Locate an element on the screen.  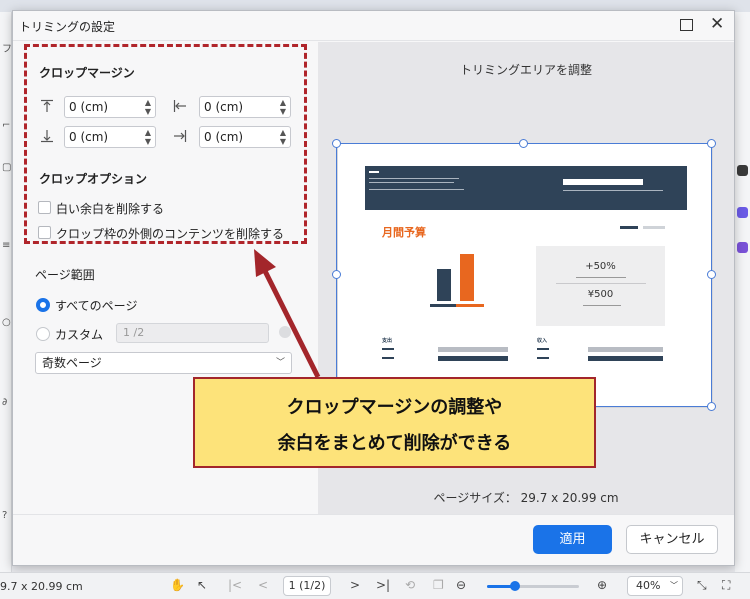
preview-title: トリミングエリアを調整 is located at coordinates (525, 70).